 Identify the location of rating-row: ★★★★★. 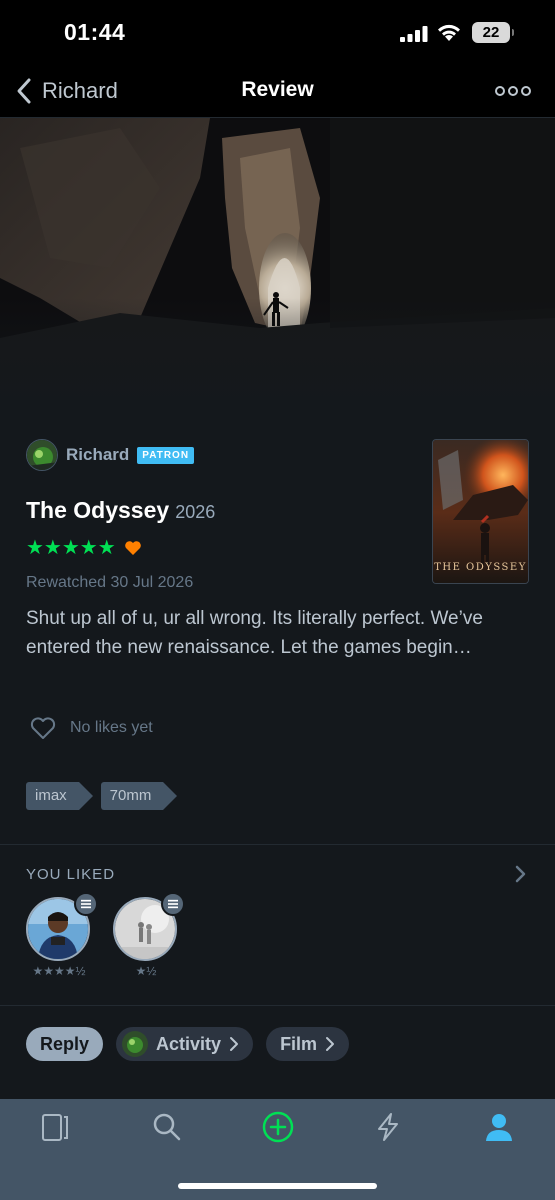
(84, 547).